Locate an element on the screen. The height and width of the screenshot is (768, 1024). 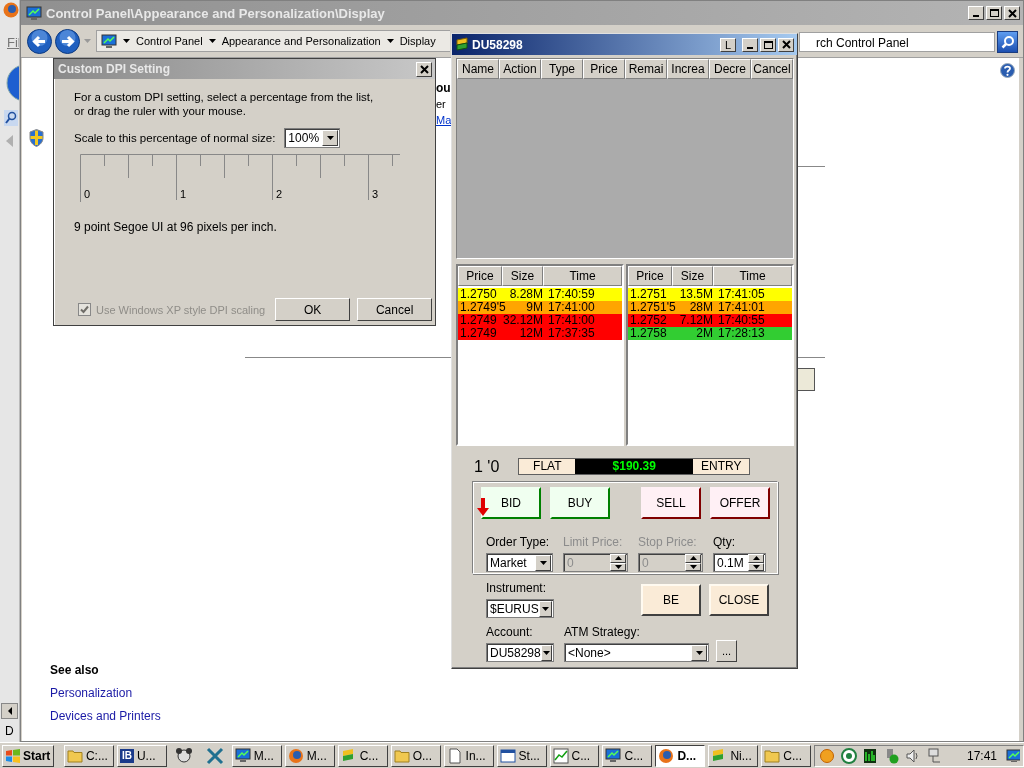
scale-dropdown: 100% is located at coordinates (312, 138).